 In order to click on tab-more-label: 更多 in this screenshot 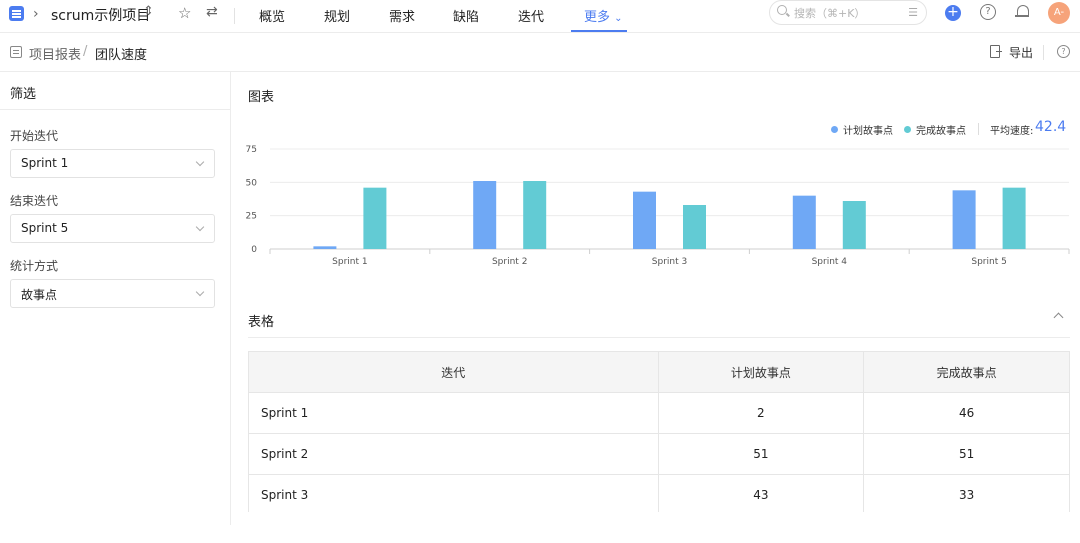, I will do `click(597, 17)`.